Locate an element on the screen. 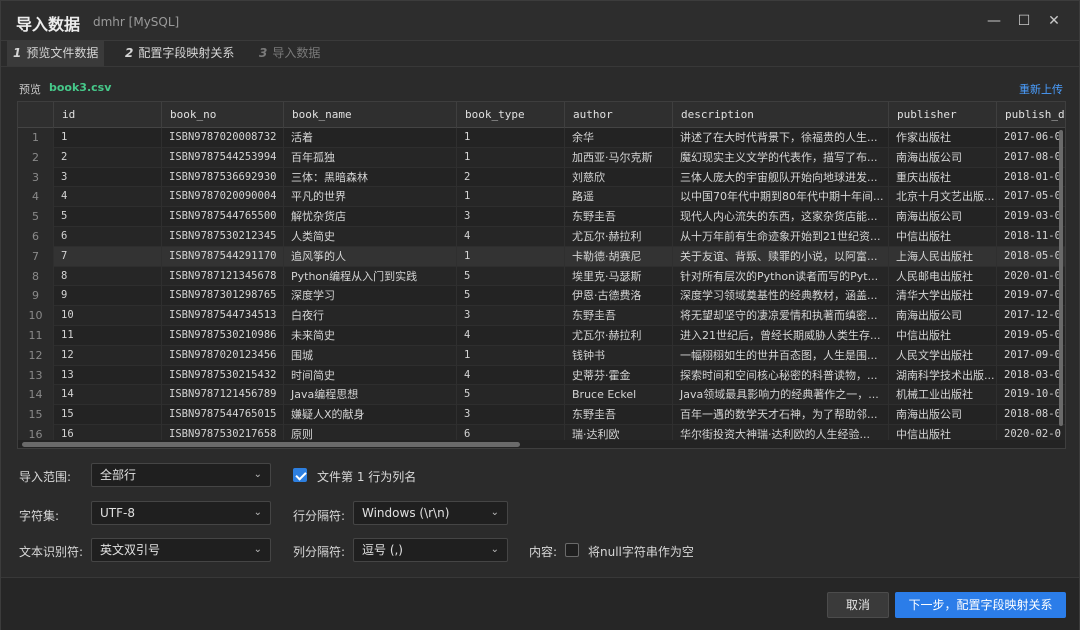 Image resolution: width=1080 pixels, height=630 pixels. wizard-steps: 1 预览文件数据 2 配置字段映射关系 3 导入数据 is located at coordinates (540, 54).